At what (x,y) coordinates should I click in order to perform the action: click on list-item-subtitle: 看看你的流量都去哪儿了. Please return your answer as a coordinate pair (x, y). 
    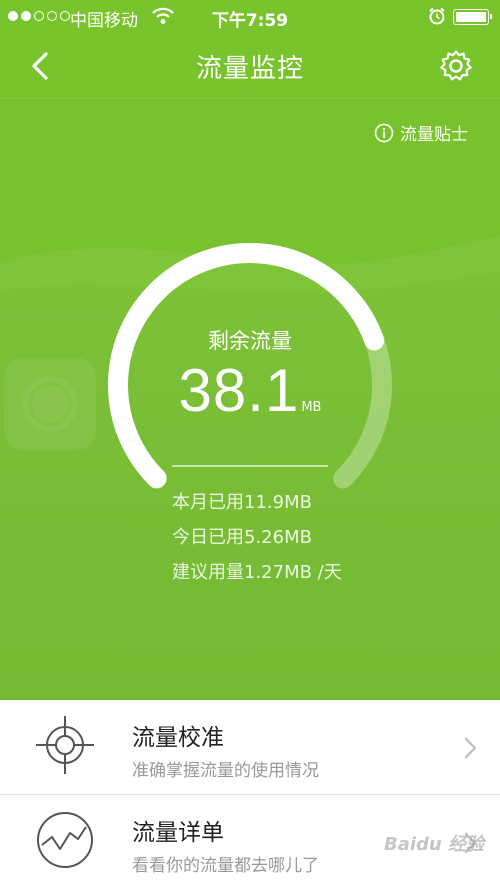
    Looking at the image, I should click on (225, 866).